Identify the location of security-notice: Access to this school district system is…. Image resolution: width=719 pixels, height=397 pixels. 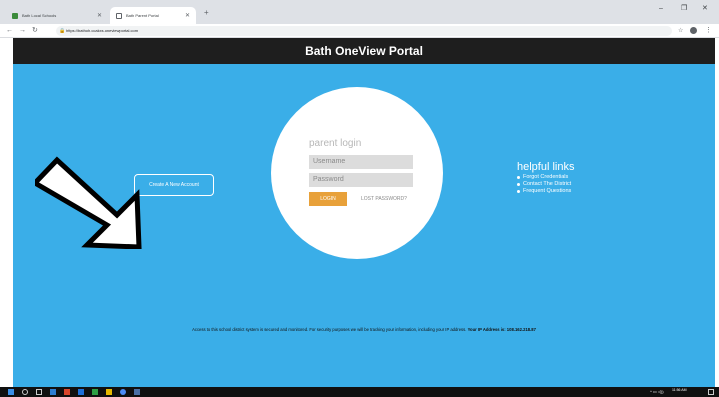
(364, 329).